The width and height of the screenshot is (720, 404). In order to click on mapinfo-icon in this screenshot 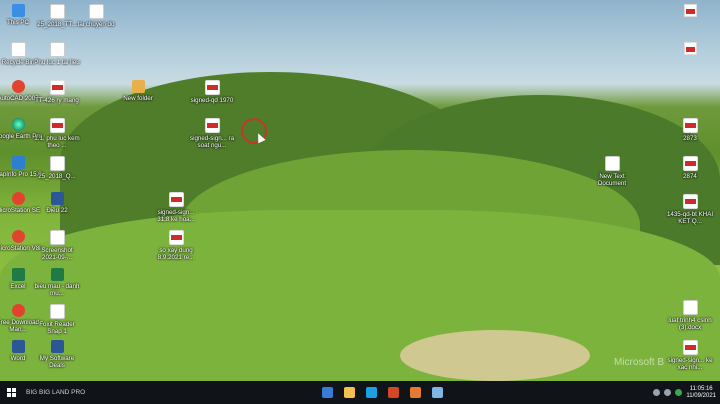, I will do `click(18, 162)`.